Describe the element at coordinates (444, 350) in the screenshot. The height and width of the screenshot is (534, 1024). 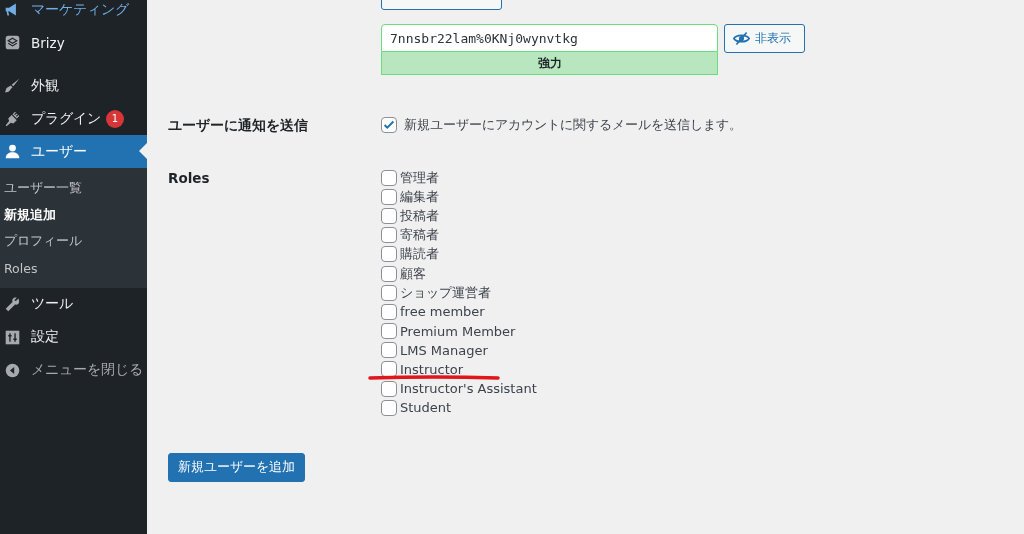
I see `role-label: LMS Manager` at that location.